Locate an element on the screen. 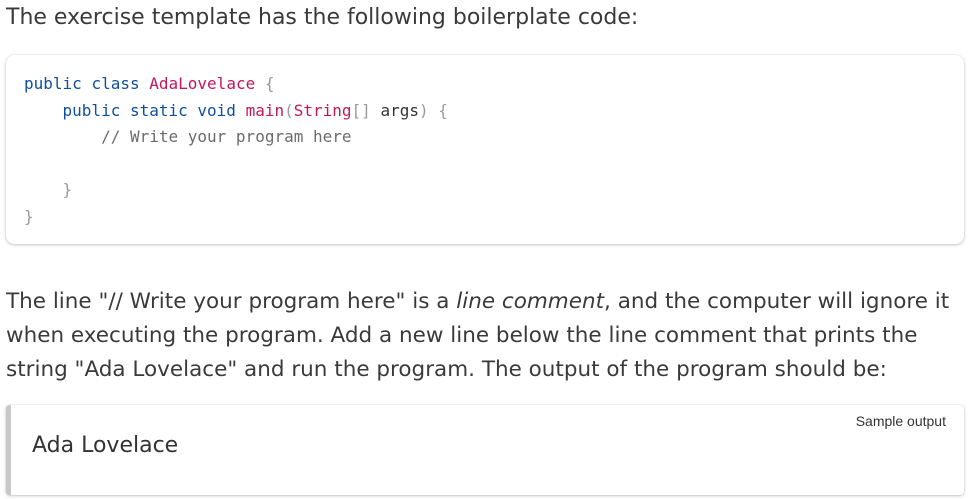  sample-output-text: Ada Lovelace is located at coordinates (105, 445).